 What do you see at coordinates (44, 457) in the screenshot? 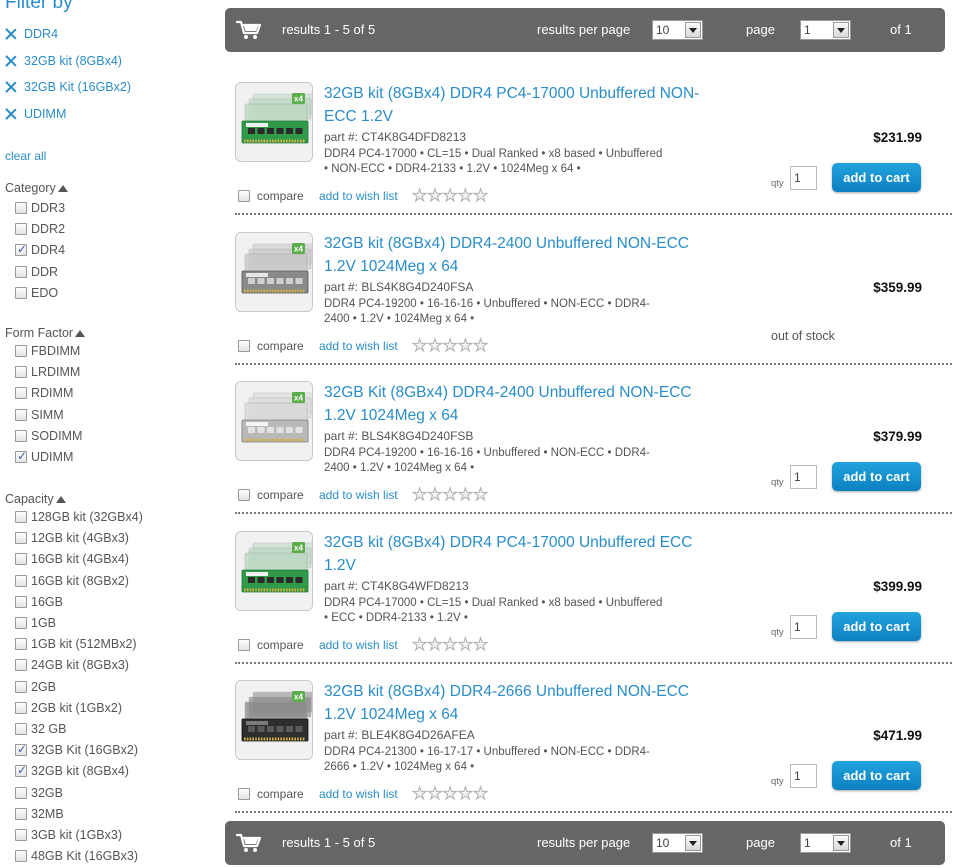
I see `facet-option: UDIMM` at bounding box center [44, 457].